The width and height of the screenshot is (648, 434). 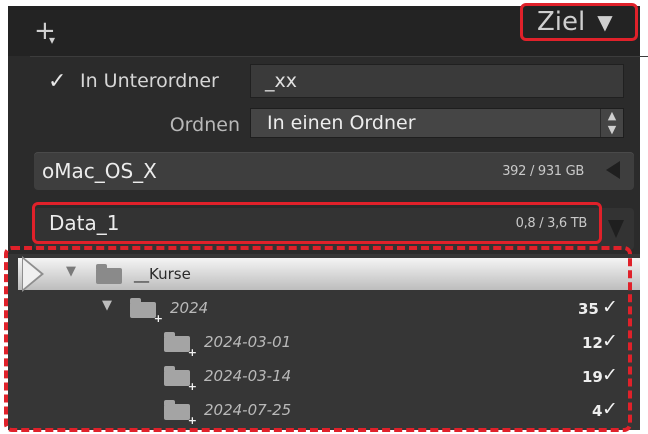 I want to click on target-dropdown: Ziel ▼, so click(x=579, y=22).